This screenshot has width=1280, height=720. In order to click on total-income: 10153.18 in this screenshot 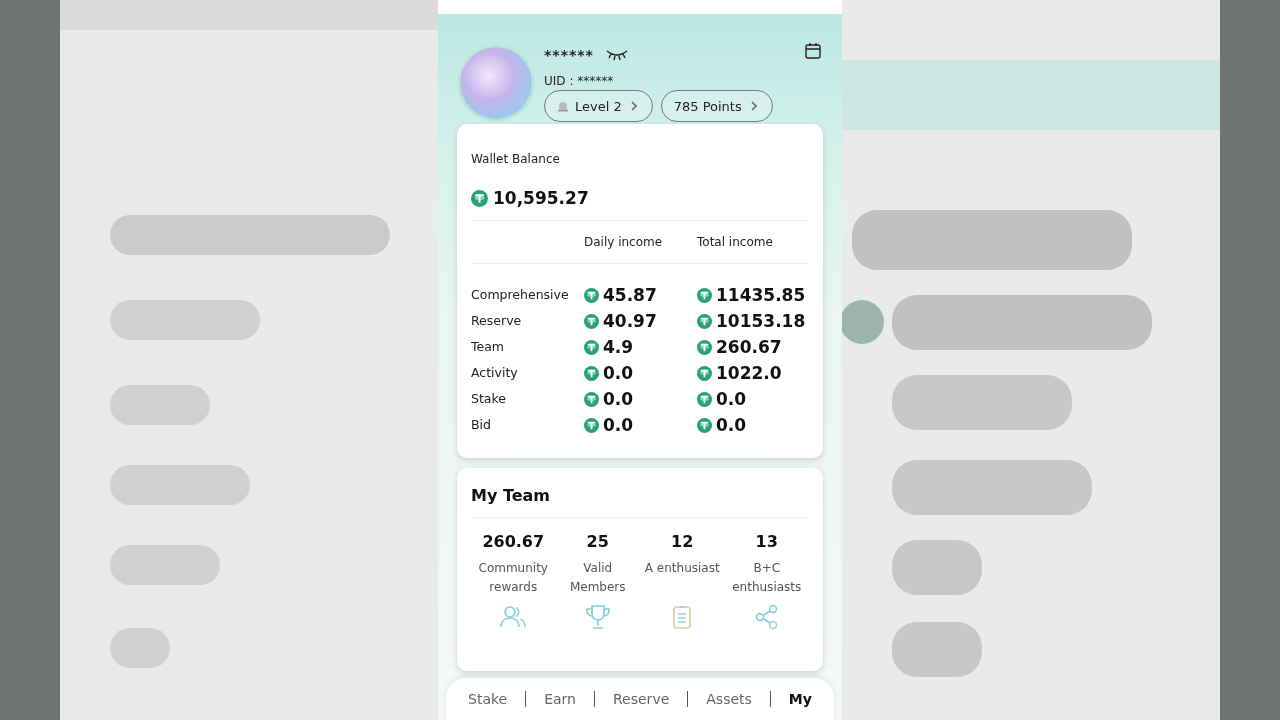, I will do `click(761, 321)`.